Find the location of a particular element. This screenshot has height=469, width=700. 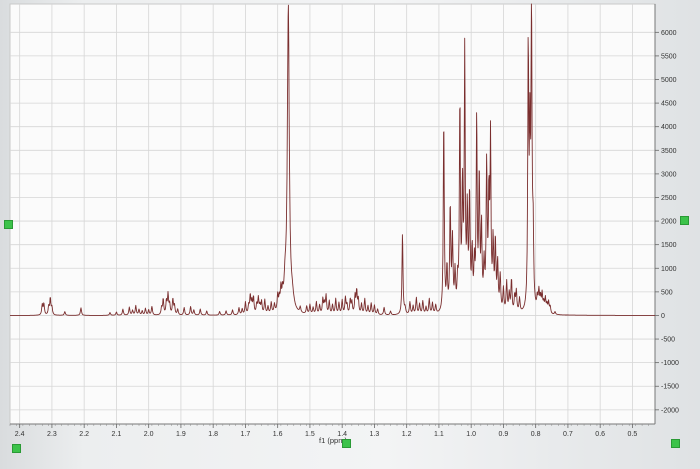

y-tick-label: -2000 is located at coordinates (670, 410).